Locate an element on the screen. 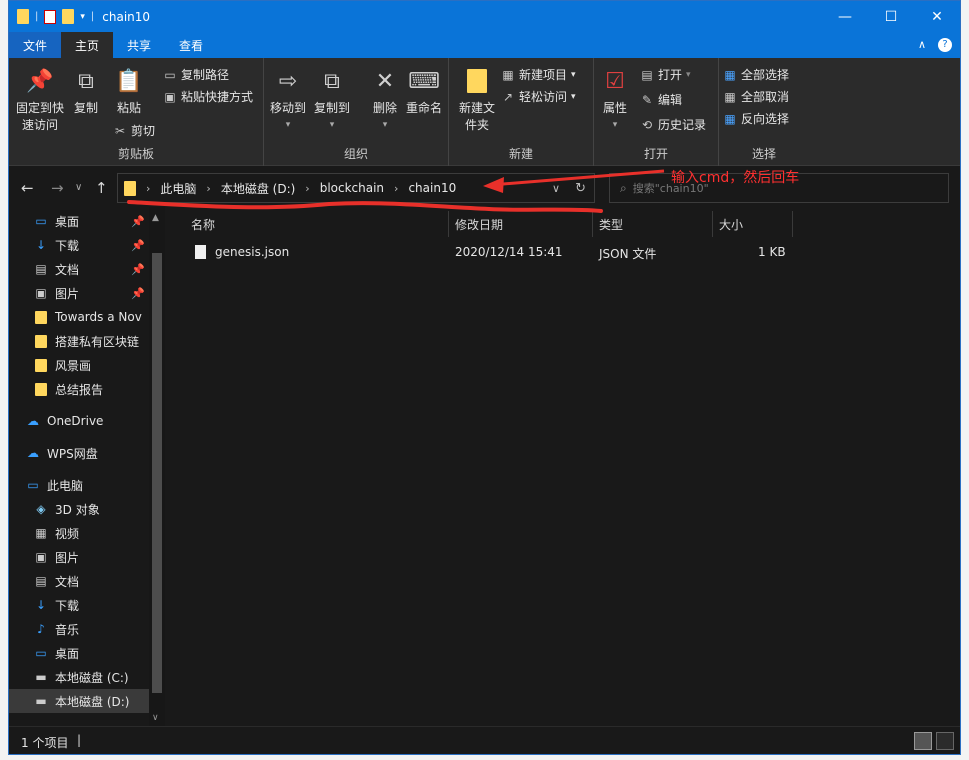 The width and height of the screenshot is (969, 760). copy-button: ⧉ 复制 is located at coordinates (86, 91).